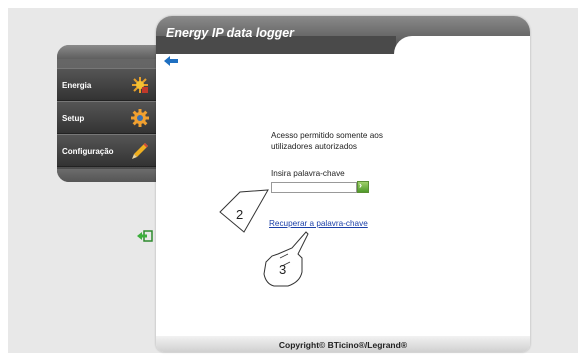  I want to click on callout-3-number: 3, so click(283, 269).